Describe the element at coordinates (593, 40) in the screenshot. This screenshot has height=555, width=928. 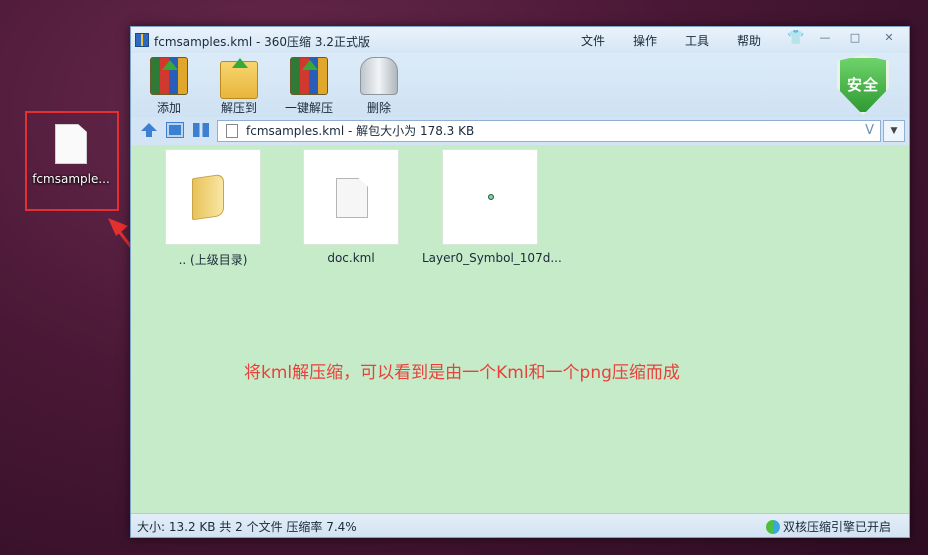
I see `menu-file: 文件` at that location.